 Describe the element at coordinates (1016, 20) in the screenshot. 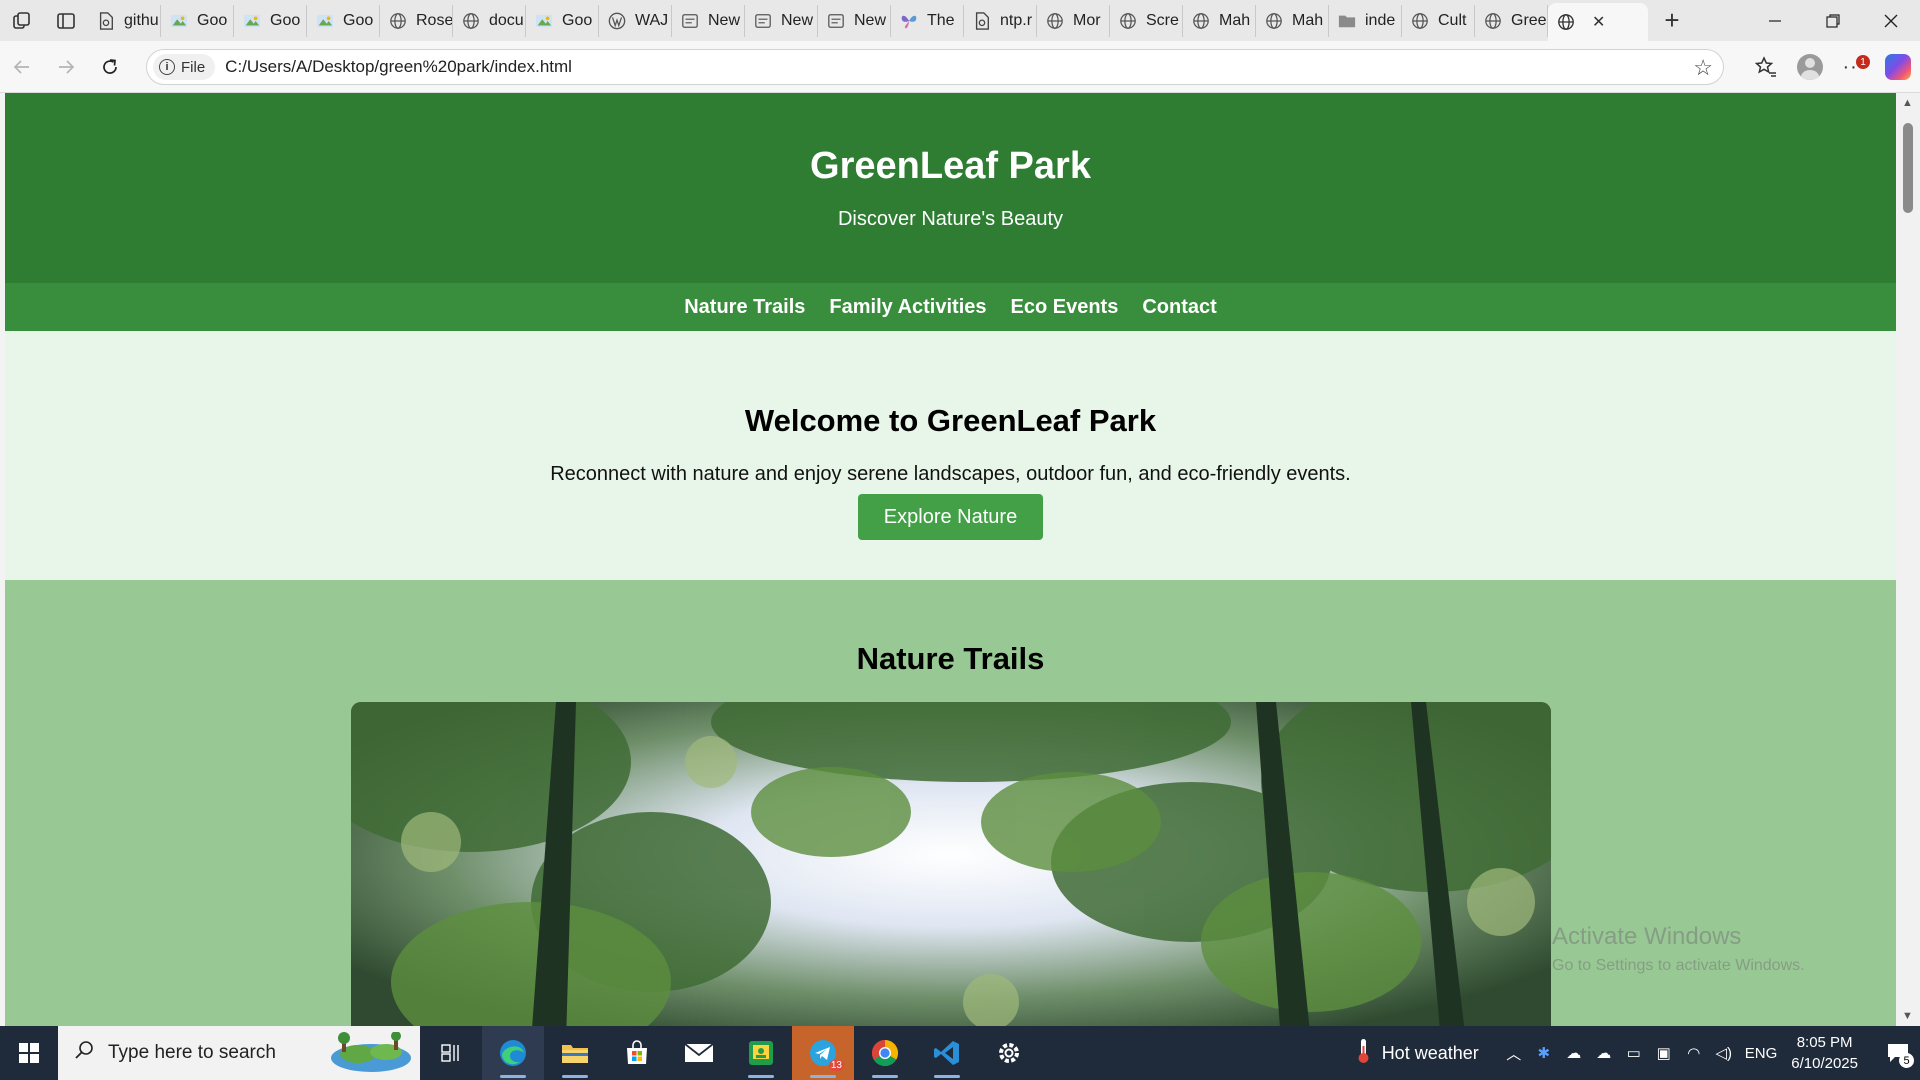

I see `tab-label: ntp.r` at that location.